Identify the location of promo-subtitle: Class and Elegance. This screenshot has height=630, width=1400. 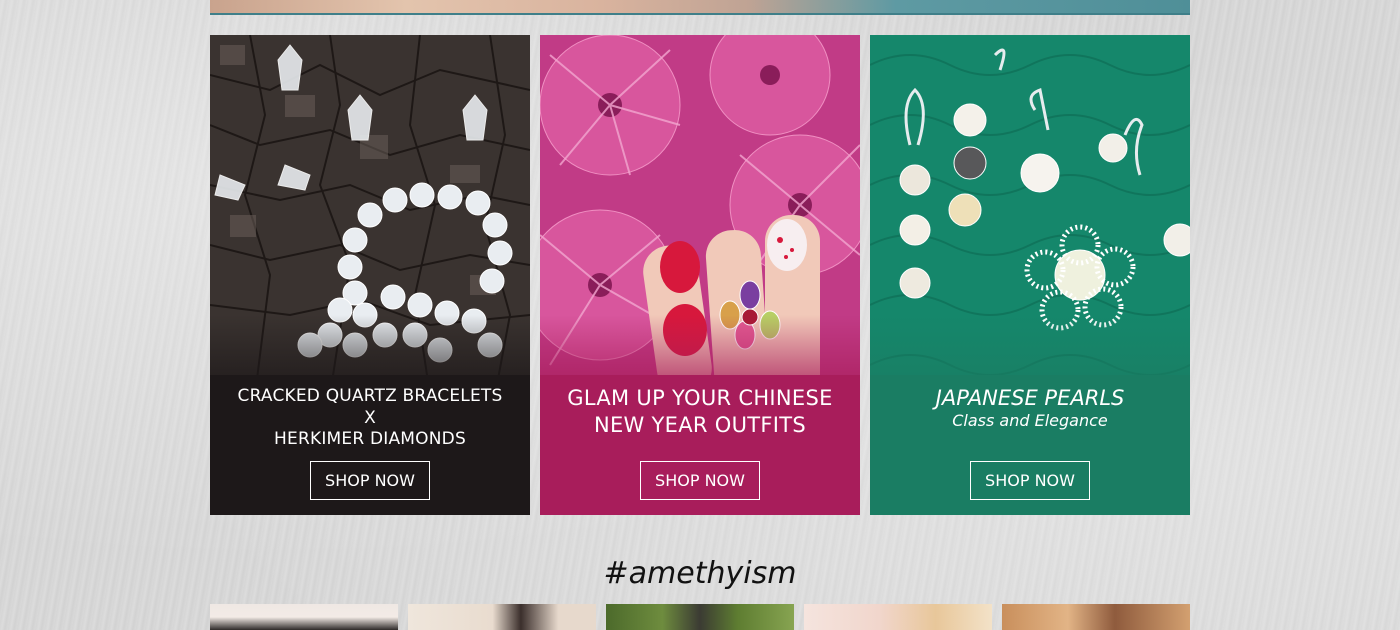
(1030, 420).